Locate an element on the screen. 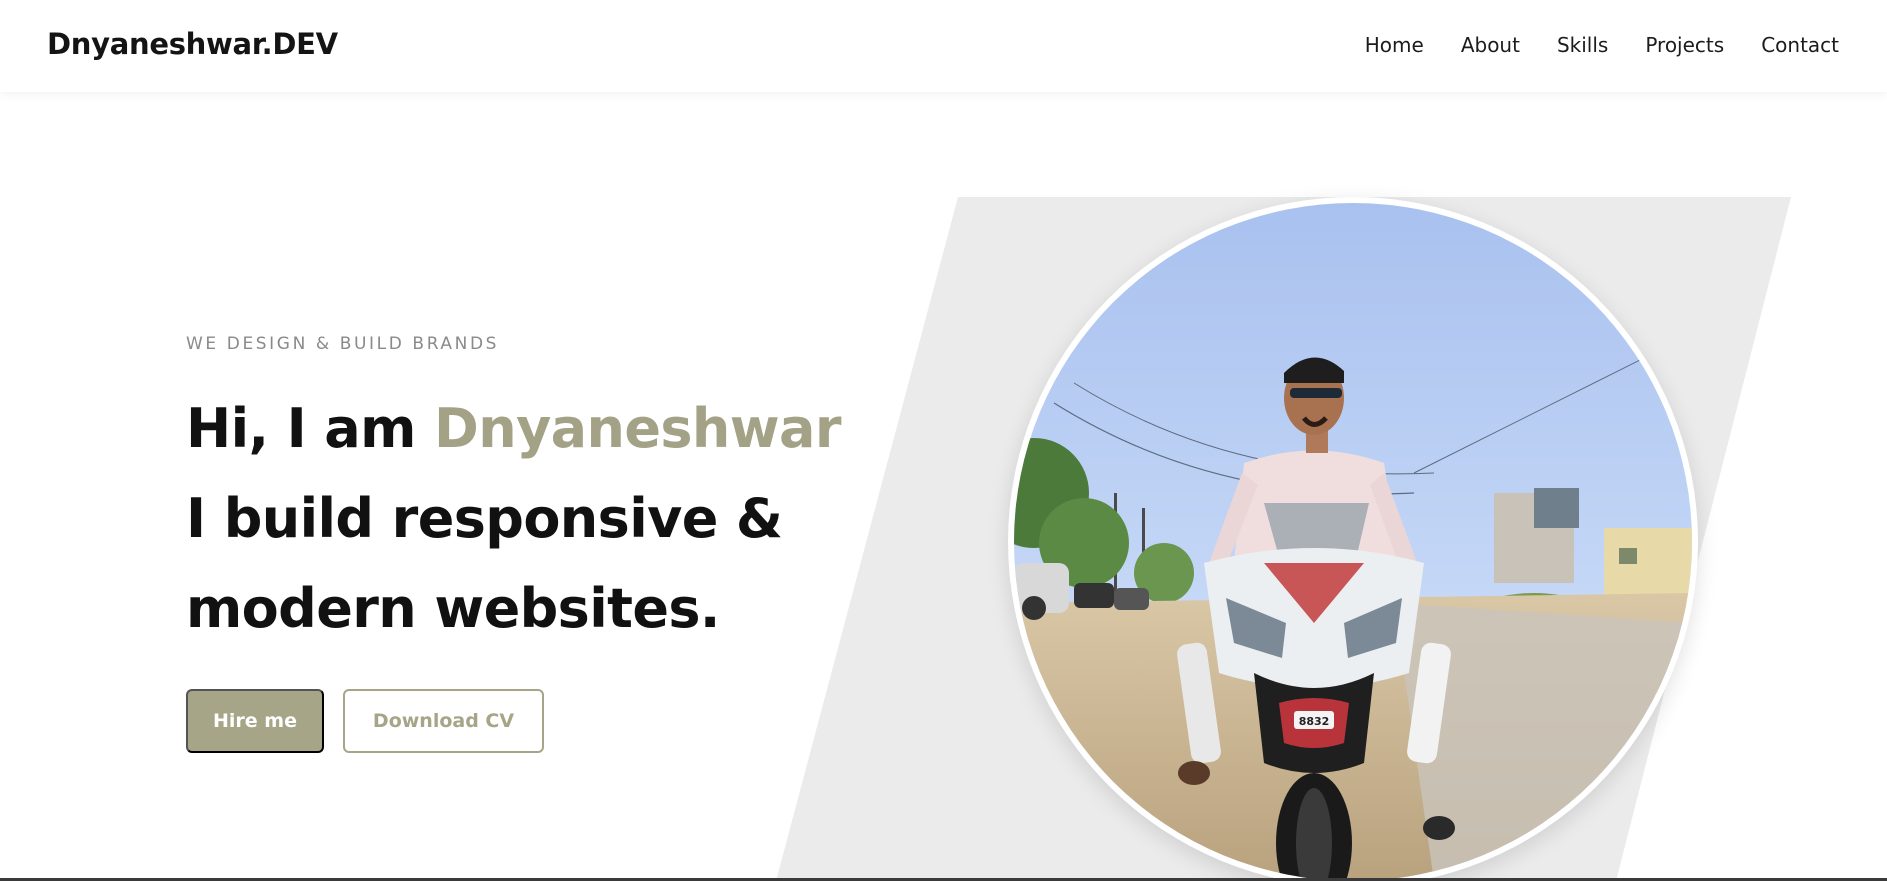  headline-line-3: modern websites. is located at coordinates (453, 608).